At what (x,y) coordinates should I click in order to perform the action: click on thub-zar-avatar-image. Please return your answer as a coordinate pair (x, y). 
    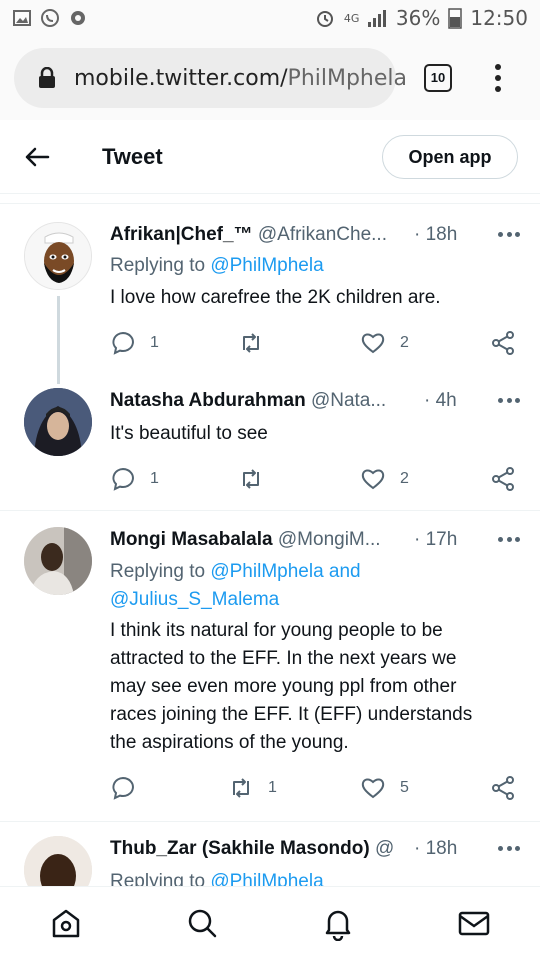
    Looking at the image, I should click on (58, 861).